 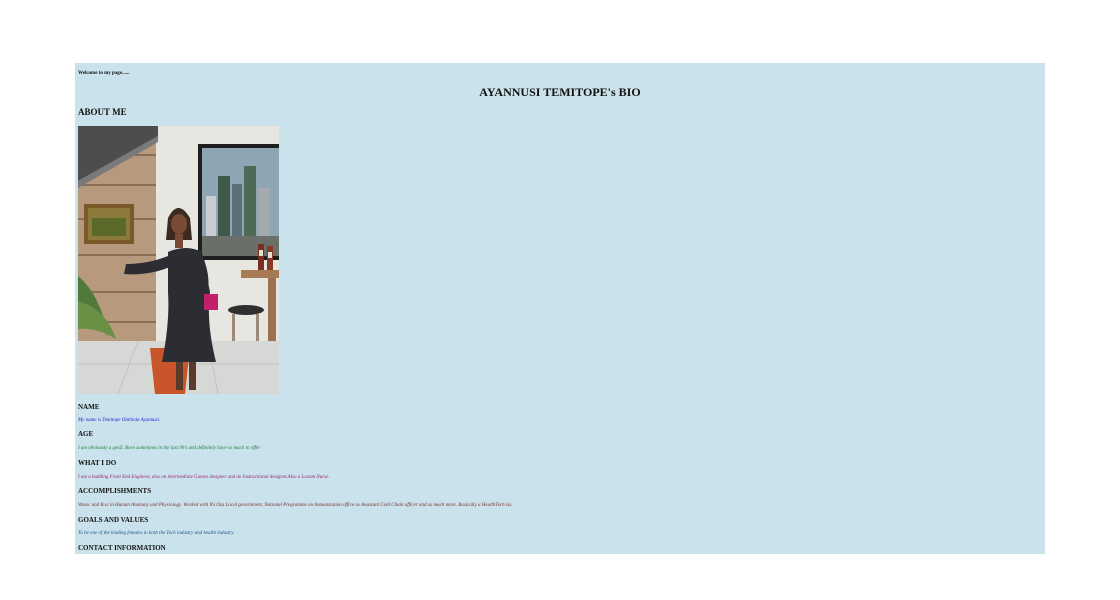 What do you see at coordinates (97, 463) in the screenshot?
I see `what-i-do-heading: WHAT I DO` at bounding box center [97, 463].